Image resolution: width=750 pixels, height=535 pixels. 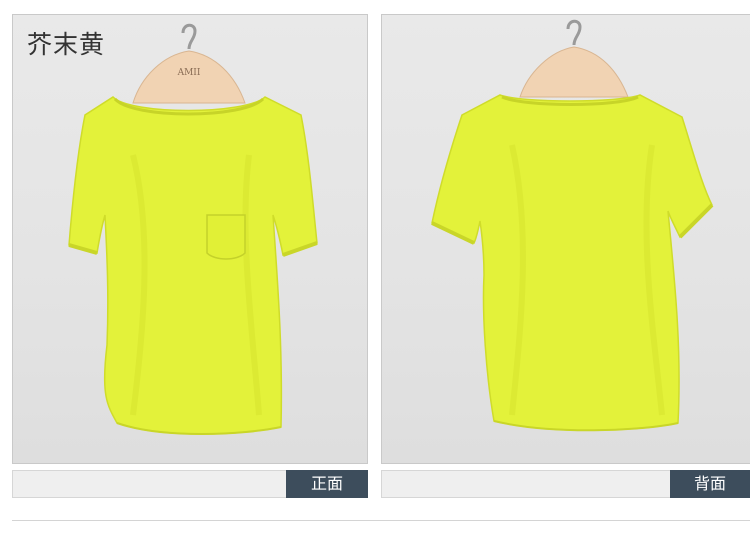 What do you see at coordinates (574, 72) in the screenshot?
I see `hanger` at bounding box center [574, 72].